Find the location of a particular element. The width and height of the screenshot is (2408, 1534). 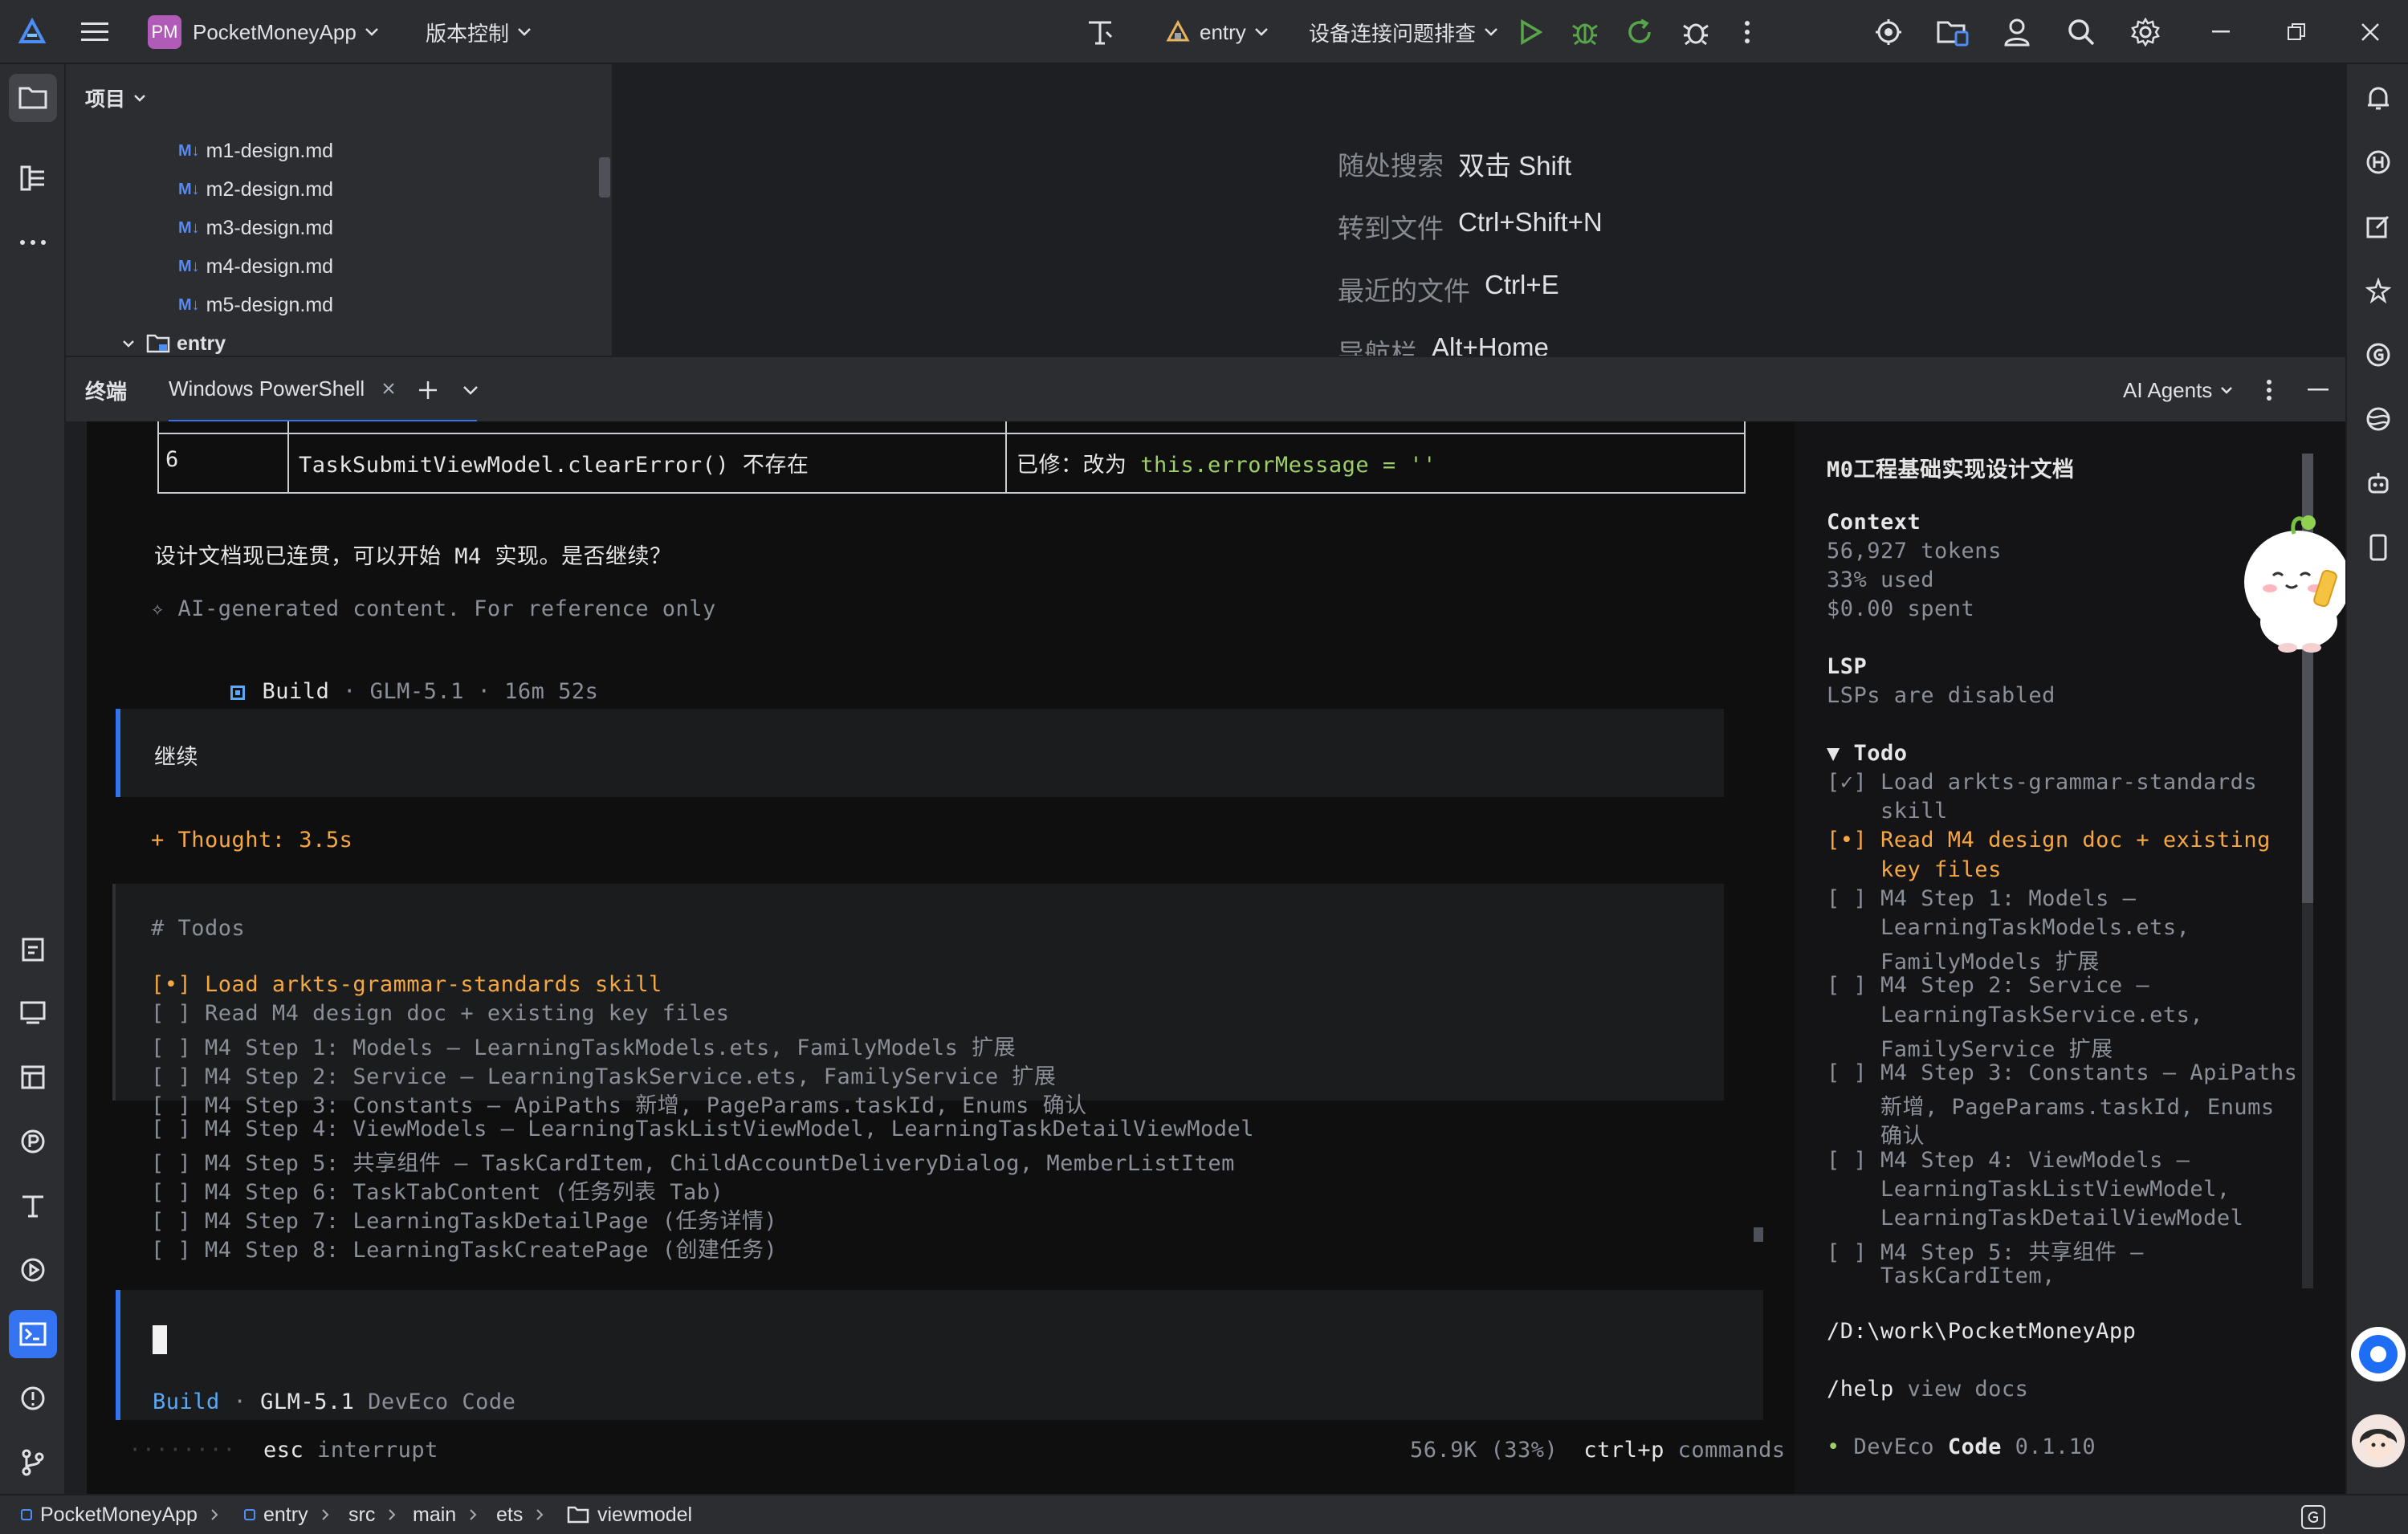

sidebar-todo-line: [✓] Load arkts-grammar-standards is located at coordinates (2042, 782).